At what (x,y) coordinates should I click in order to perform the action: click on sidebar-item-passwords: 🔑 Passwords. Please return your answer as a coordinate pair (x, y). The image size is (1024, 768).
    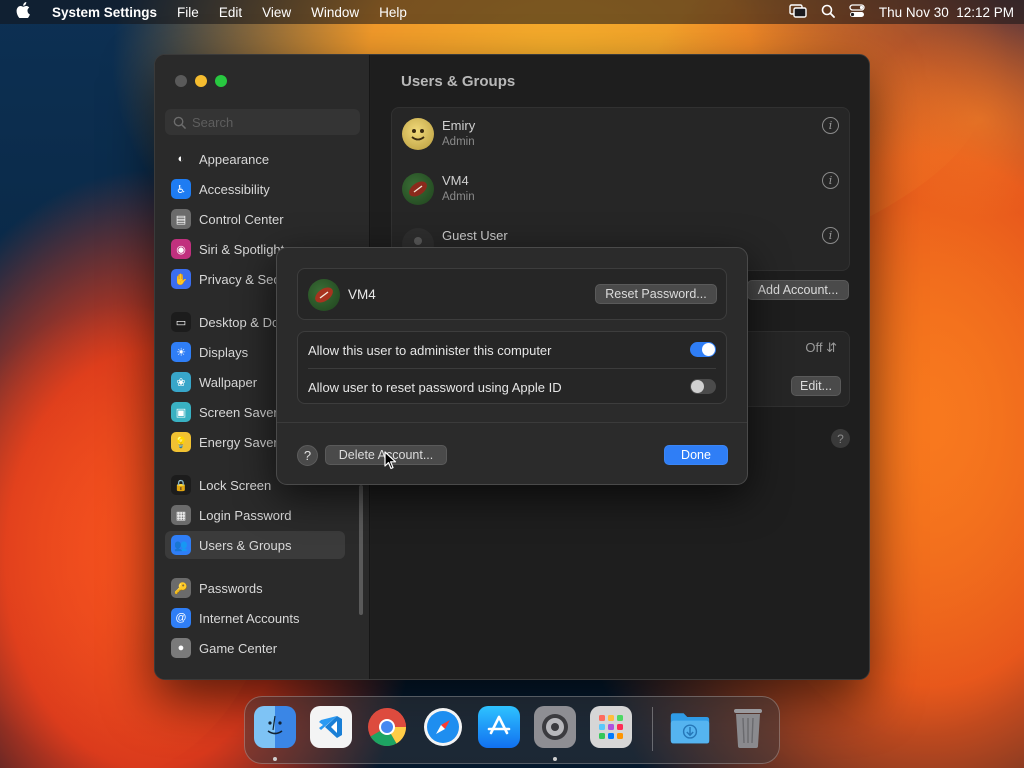
    Looking at the image, I should click on (255, 588).